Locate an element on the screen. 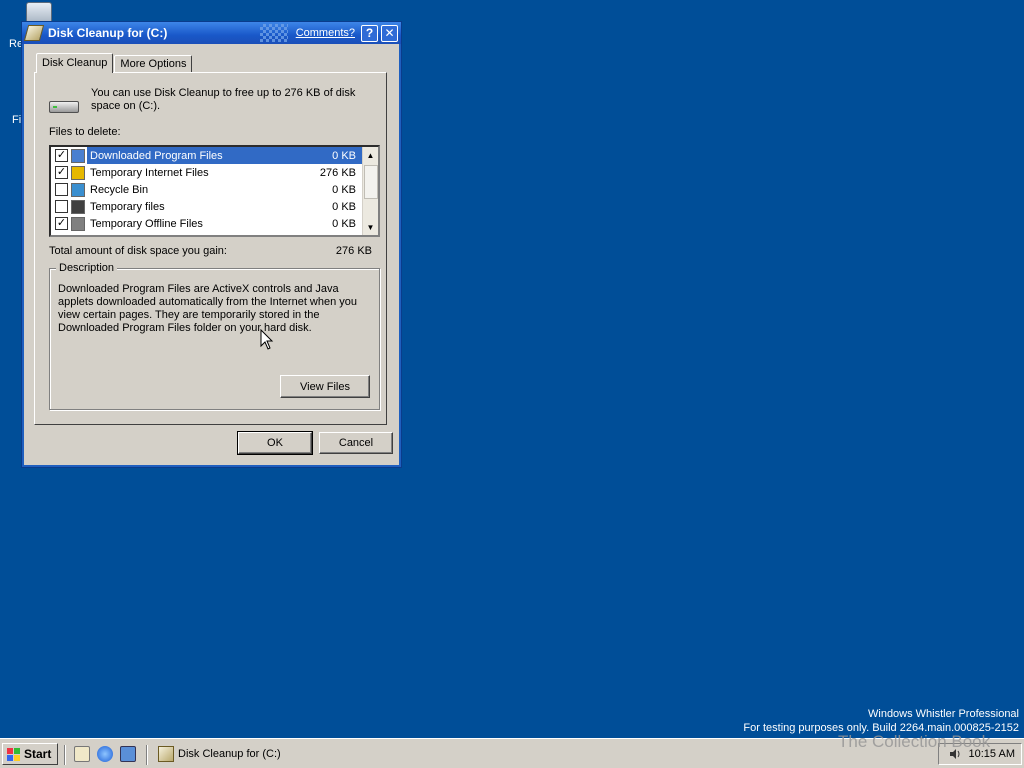 The image size is (1024, 768). view-files-button: View Files is located at coordinates (325, 386).